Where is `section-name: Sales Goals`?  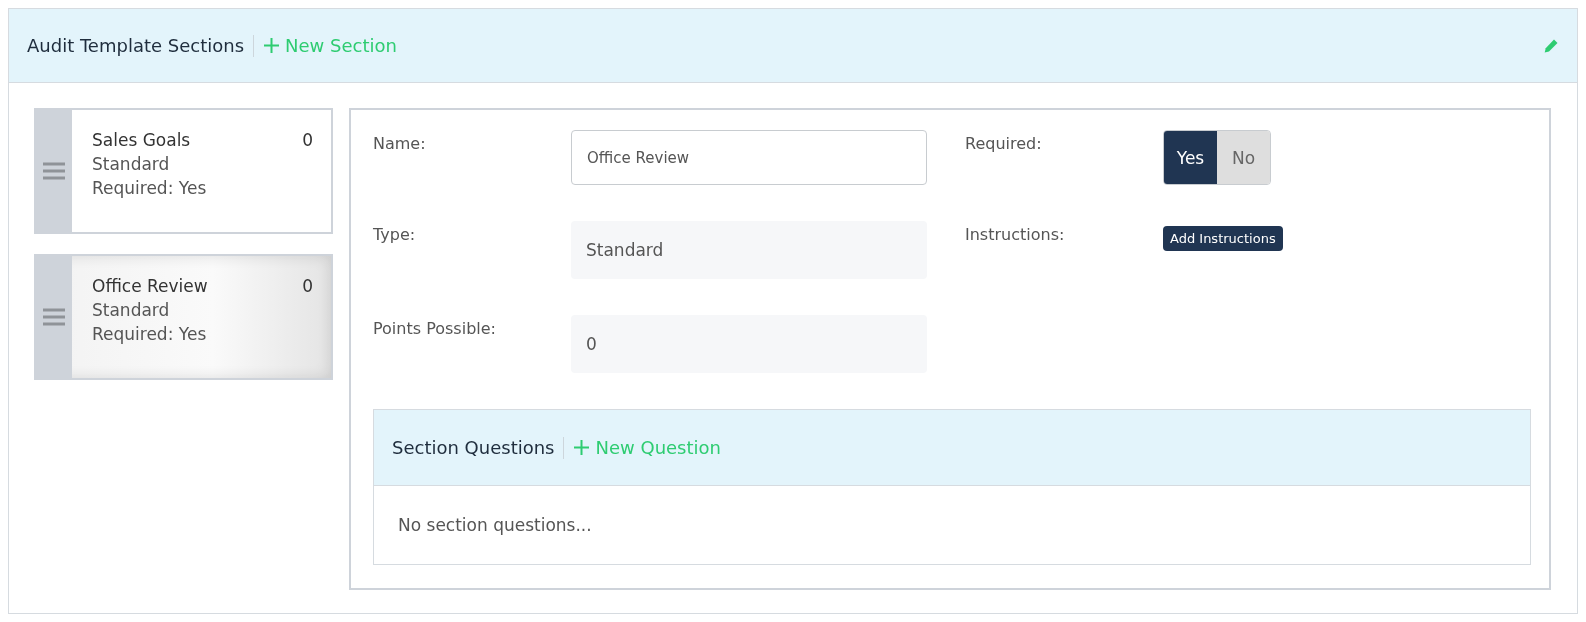 section-name: Sales Goals is located at coordinates (141, 140).